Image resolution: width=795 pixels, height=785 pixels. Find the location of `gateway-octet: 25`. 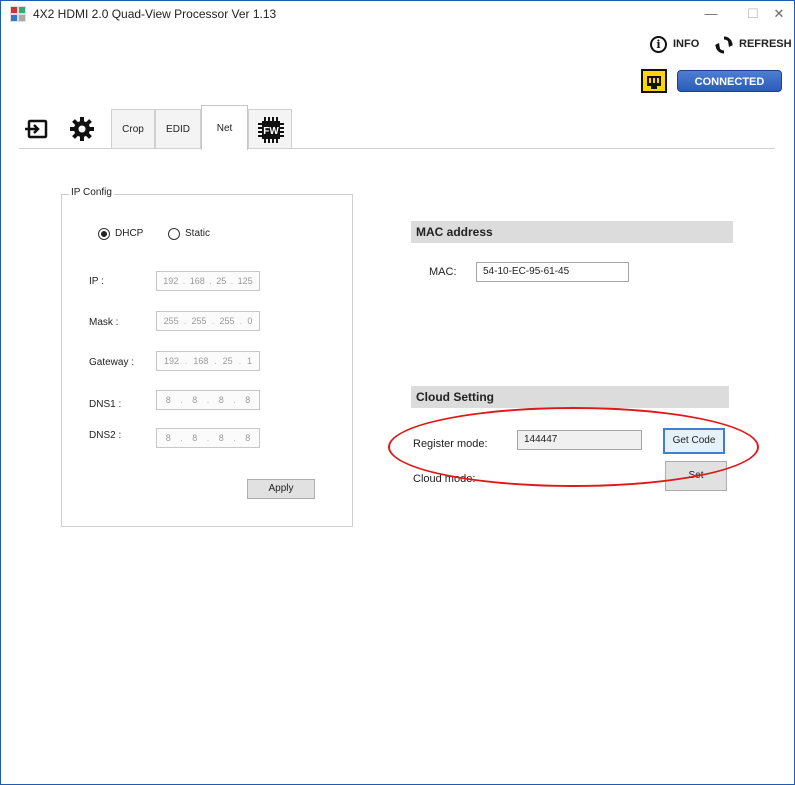

gateway-octet: 25 is located at coordinates (227, 361).